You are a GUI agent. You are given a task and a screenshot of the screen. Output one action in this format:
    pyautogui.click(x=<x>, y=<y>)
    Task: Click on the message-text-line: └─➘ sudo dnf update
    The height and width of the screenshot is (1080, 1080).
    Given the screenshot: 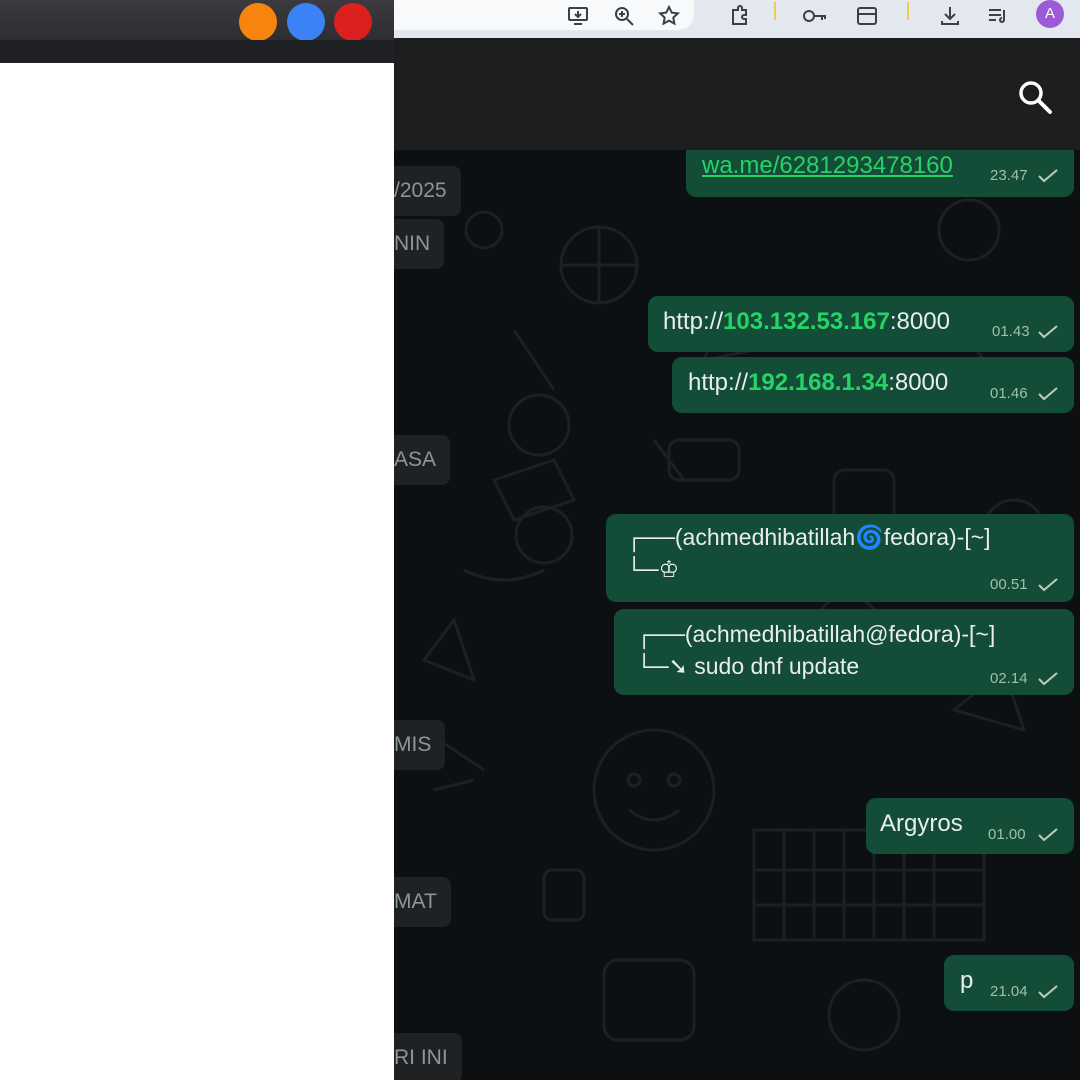 What is the action you would take?
    pyautogui.click(x=747, y=666)
    